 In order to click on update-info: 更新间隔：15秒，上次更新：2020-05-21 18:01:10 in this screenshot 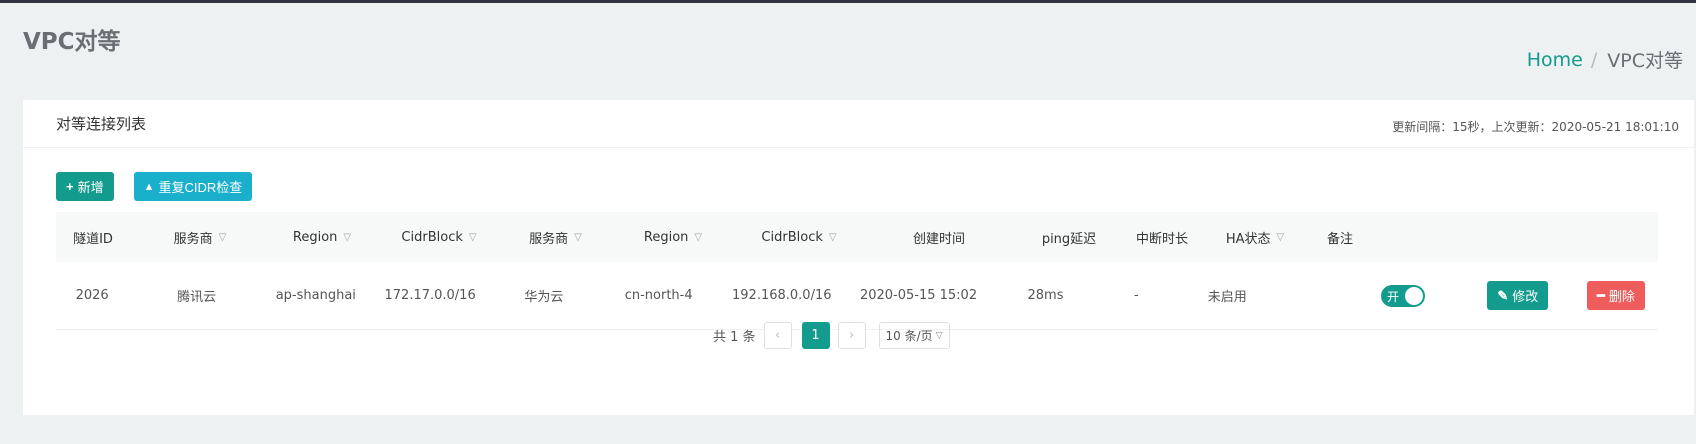, I will do `click(1535, 127)`.